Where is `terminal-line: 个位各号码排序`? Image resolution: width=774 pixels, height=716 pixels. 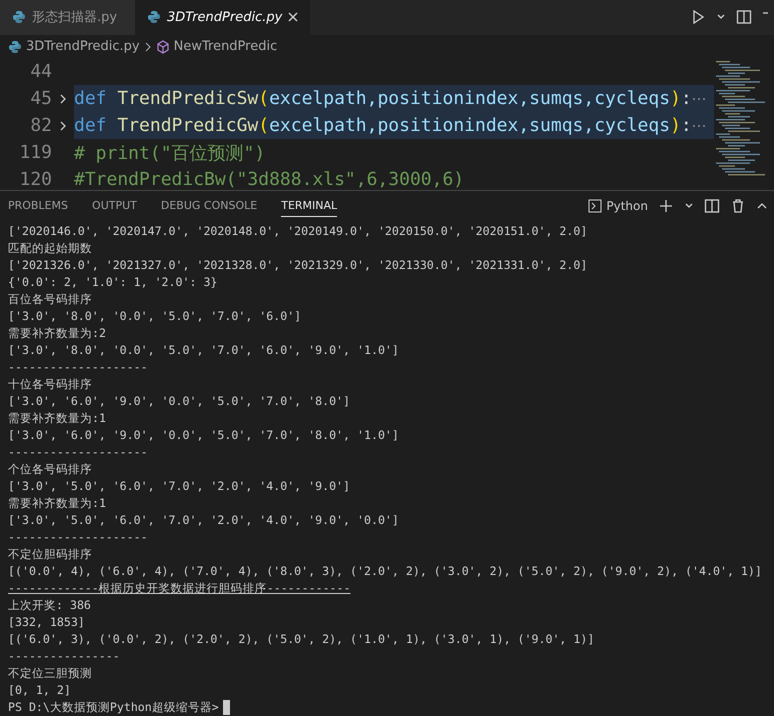 terminal-line: 个位各号码排序 is located at coordinates (50, 469).